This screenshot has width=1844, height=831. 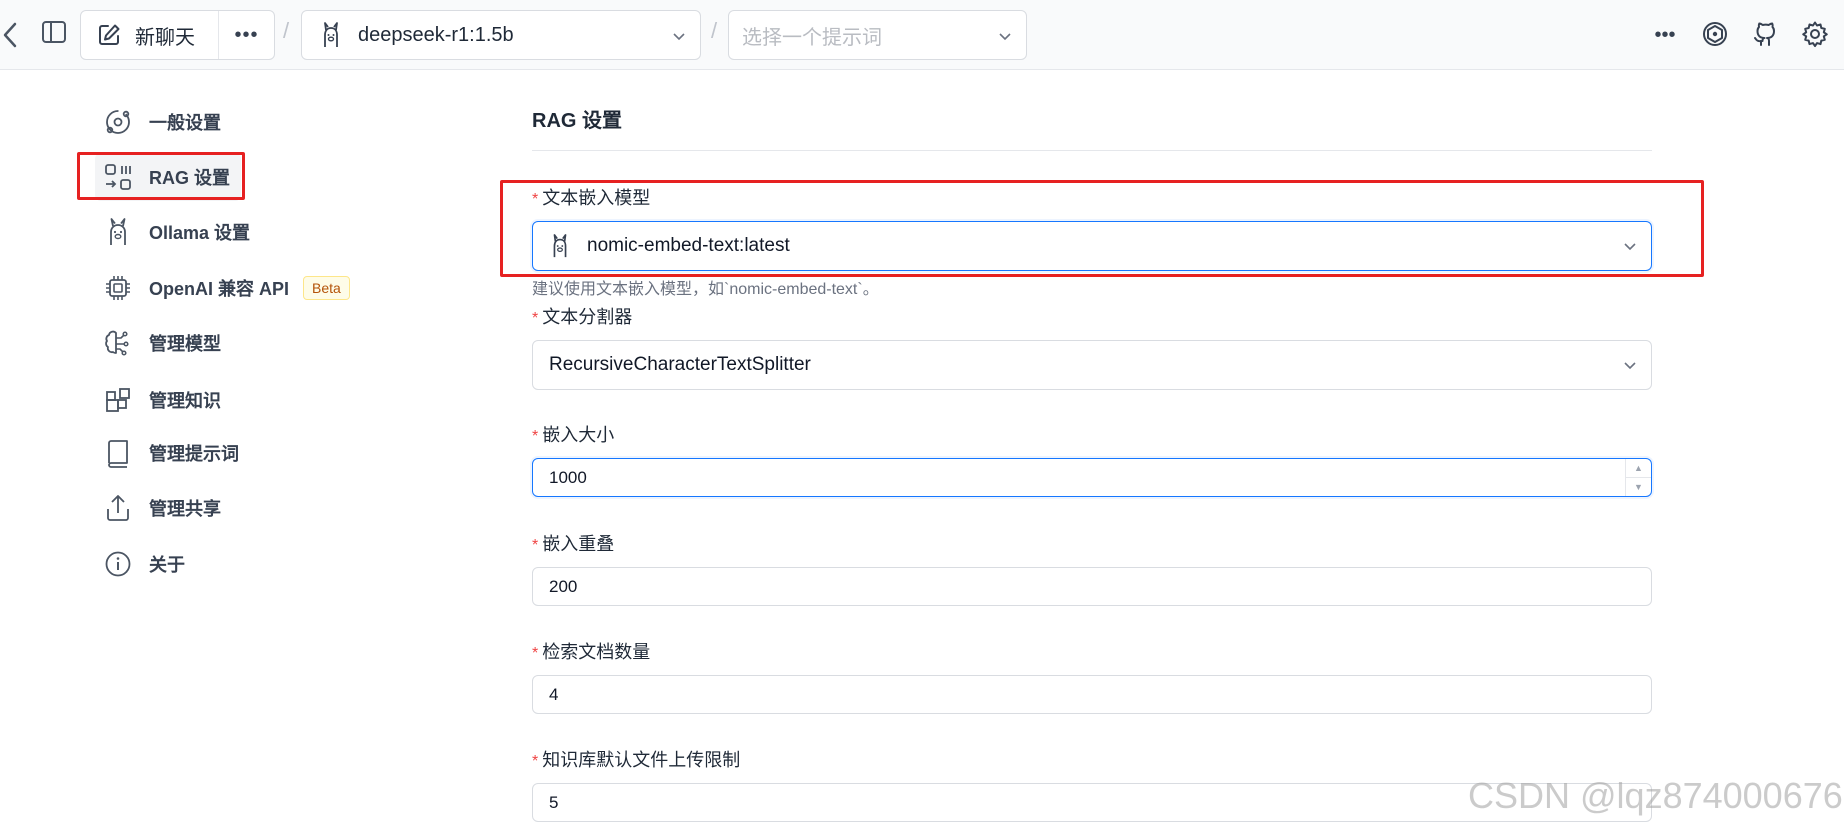 I want to click on retrieve-count-label-text: 检索文档数量, so click(x=596, y=652).